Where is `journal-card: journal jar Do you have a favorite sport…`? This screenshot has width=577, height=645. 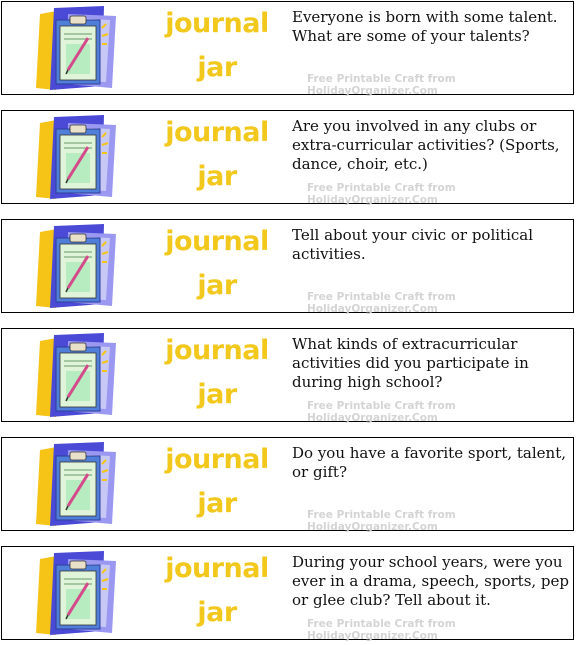 journal-card: journal jar Do you have a favorite sport… is located at coordinates (287, 485).